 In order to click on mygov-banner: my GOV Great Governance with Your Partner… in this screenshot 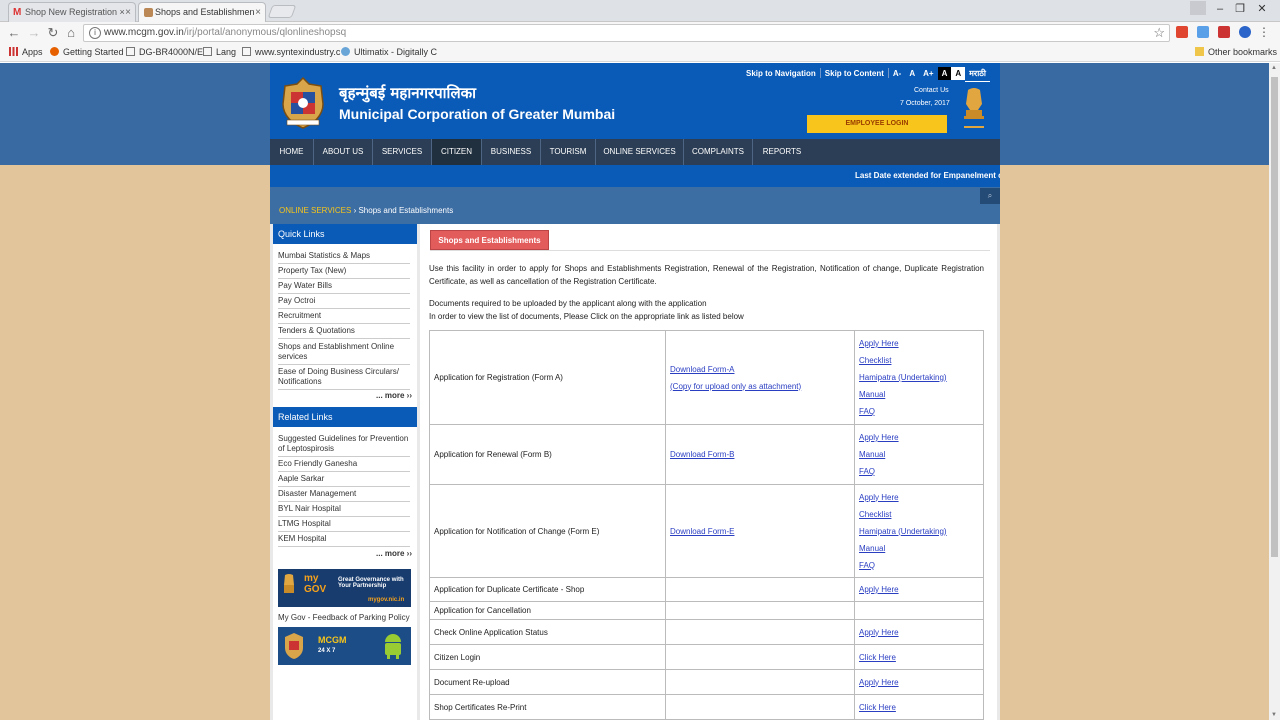, I will do `click(344, 588)`.